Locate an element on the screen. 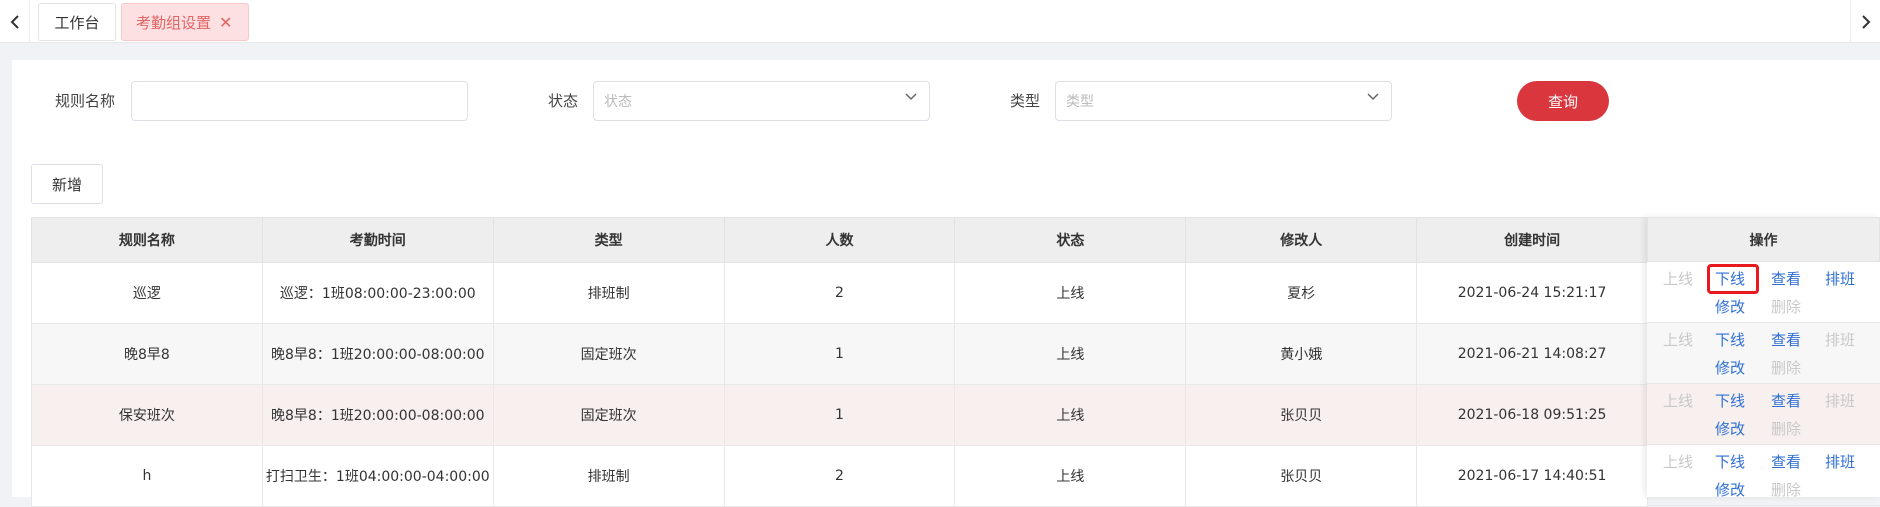 This screenshot has width=1880, height=507. tab-attendance-group-settings: 考勤组设置 ✕ is located at coordinates (185, 22).